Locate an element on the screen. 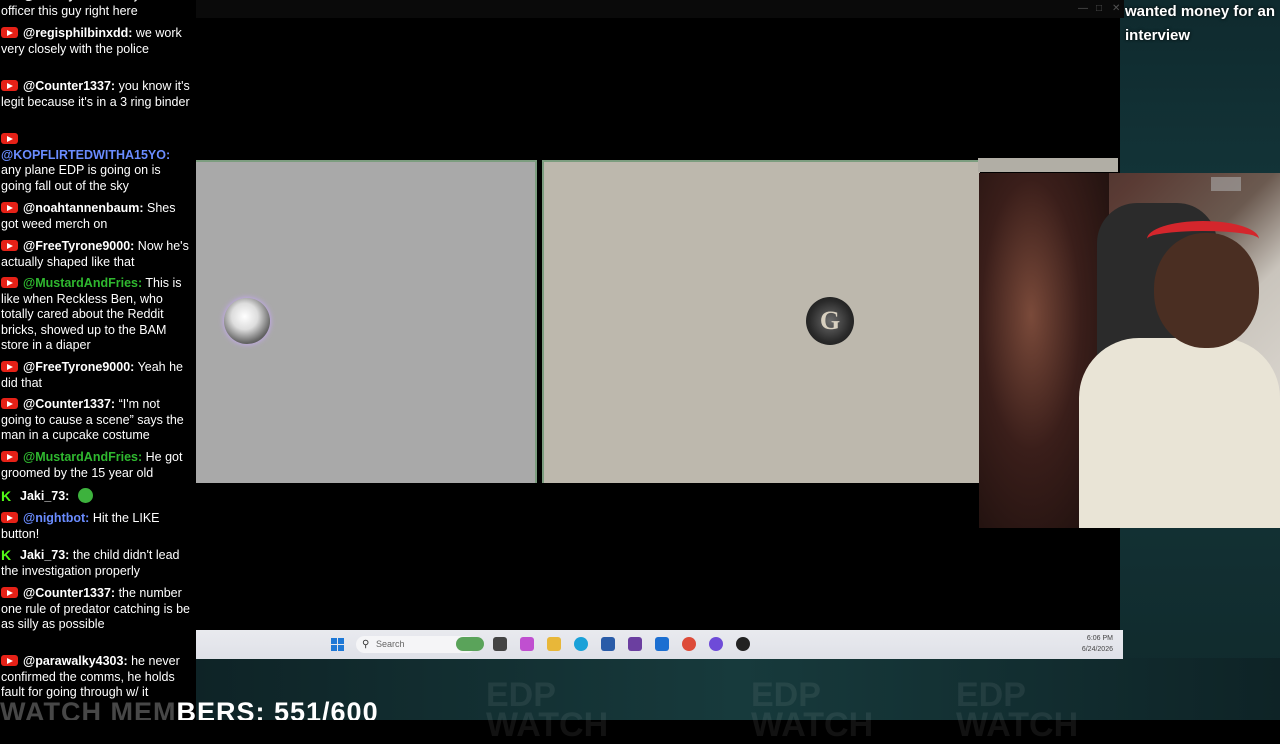 Image resolution: width=1280 pixels, height=744 pixels. close-icon: ✕ is located at coordinates (1116, 8).